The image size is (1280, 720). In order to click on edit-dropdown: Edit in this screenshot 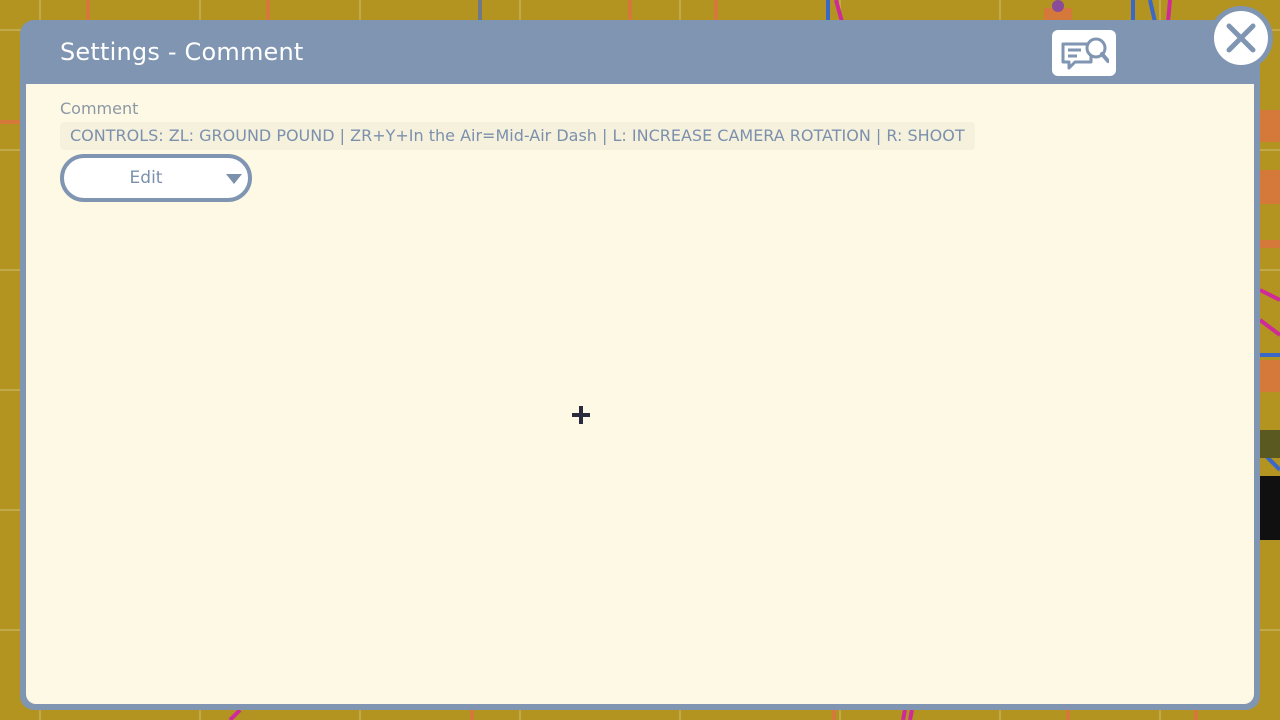, I will do `click(156, 178)`.